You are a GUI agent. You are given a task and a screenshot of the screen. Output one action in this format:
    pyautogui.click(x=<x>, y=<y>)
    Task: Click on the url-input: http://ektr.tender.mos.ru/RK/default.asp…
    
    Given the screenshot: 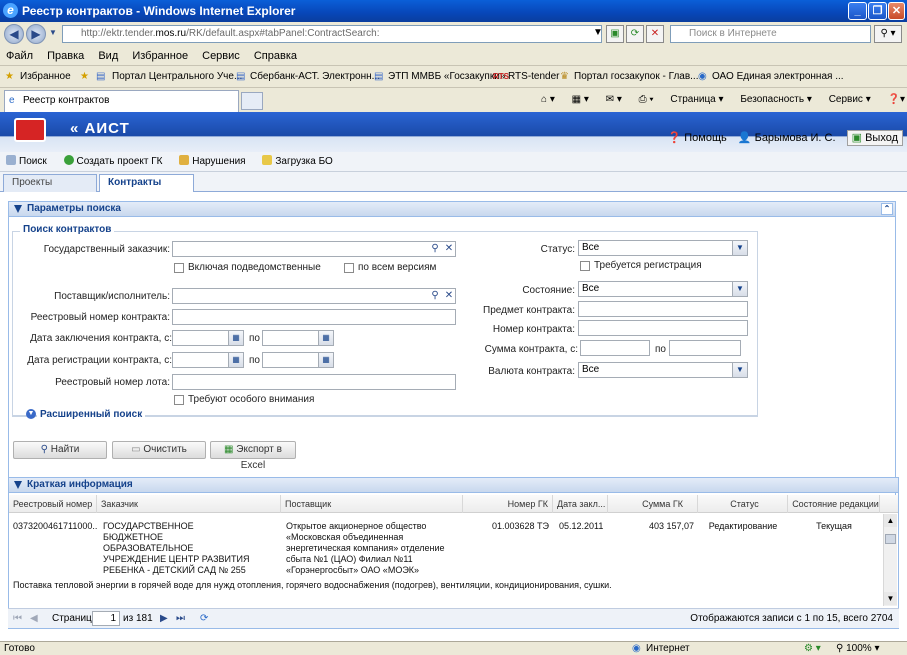 What is the action you would take?
    pyautogui.click(x=332, y=34)
    